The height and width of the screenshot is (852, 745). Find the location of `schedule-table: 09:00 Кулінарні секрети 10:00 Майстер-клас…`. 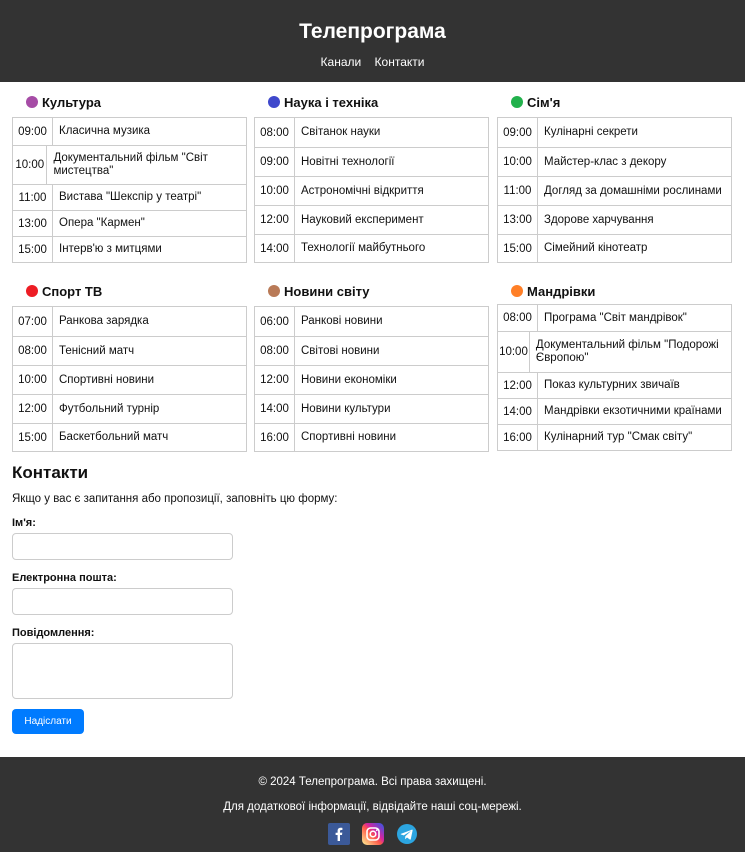

schedule-table: 09:00 Кулінарні секрети 10:00 Майстер-клас… is located at coordinates (614, 190).